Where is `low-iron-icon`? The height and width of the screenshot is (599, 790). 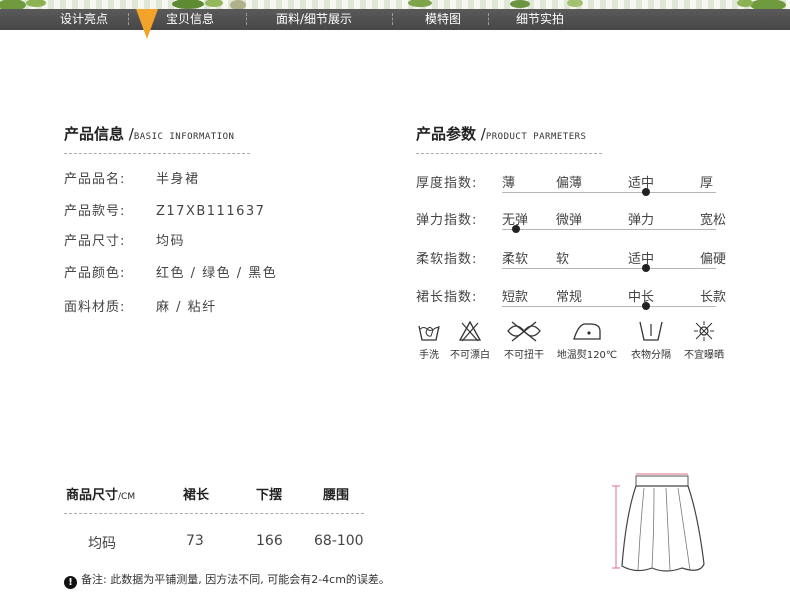 low-iron-icon is located at coordinates (587, 331).